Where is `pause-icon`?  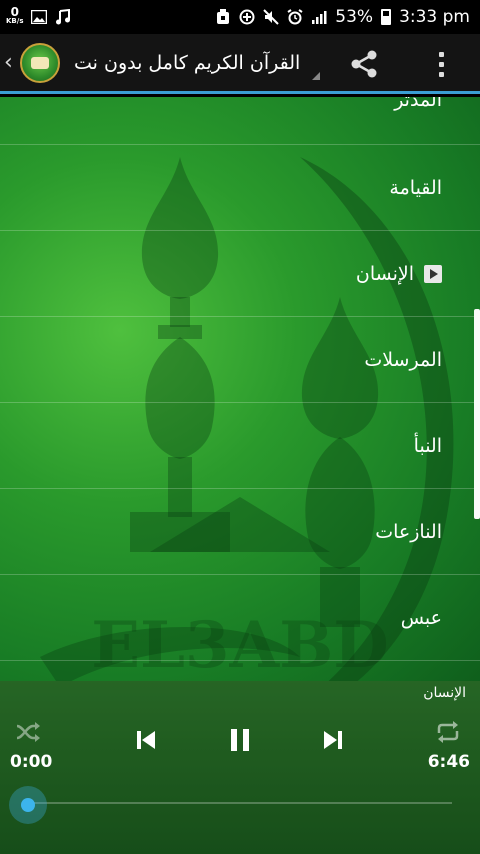
pause-icon is located at coordinates (240, 740).